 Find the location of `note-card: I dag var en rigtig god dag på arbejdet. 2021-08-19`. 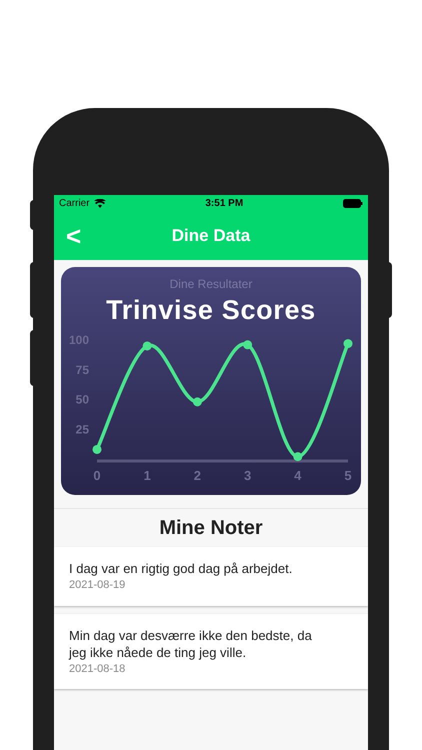

note-card: I dag var en rigtig god dag på arbejdet. 2021-08-19 is located at coordinates (211, 576).